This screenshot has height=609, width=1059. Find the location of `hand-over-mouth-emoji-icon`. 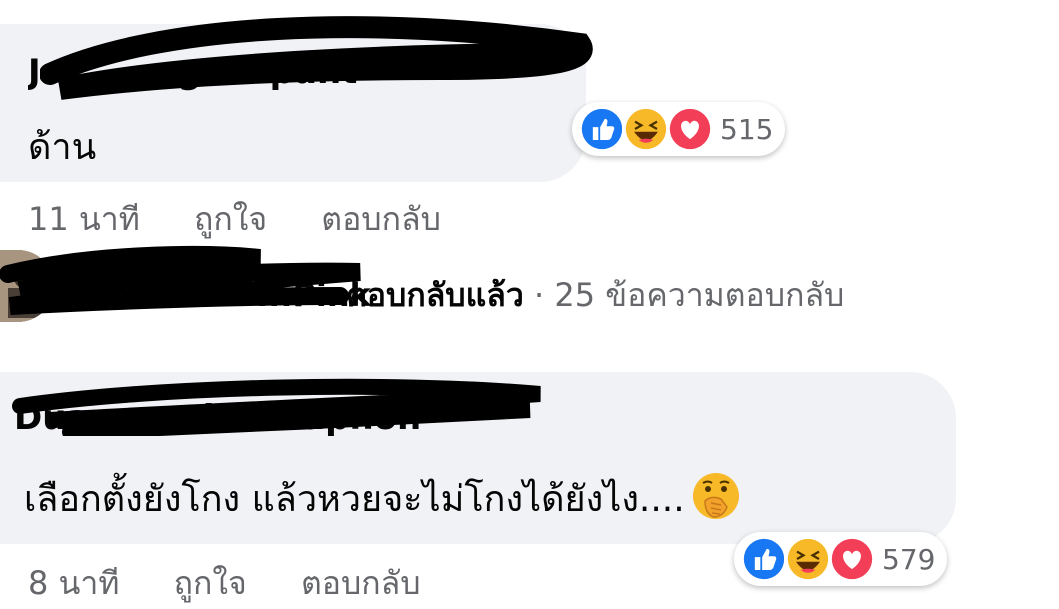

hand-over-mouth-emoji-icon is located at coordinates (715, 496).